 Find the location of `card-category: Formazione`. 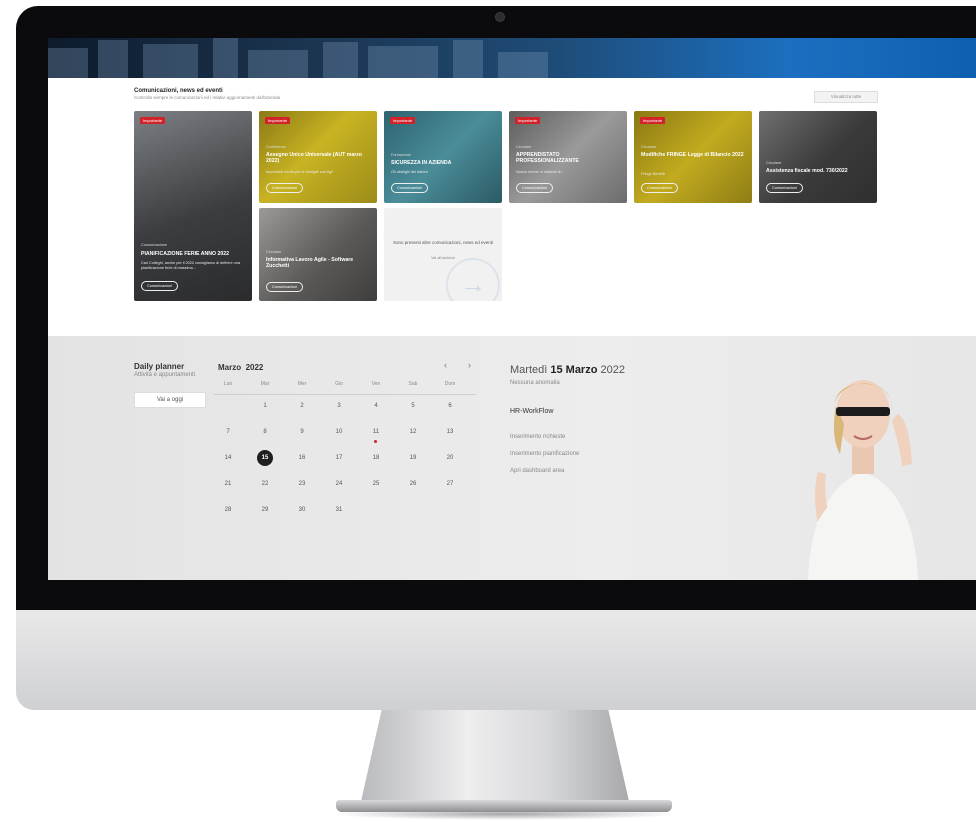

card-category: Formazione is located at coordinates (401, 155).